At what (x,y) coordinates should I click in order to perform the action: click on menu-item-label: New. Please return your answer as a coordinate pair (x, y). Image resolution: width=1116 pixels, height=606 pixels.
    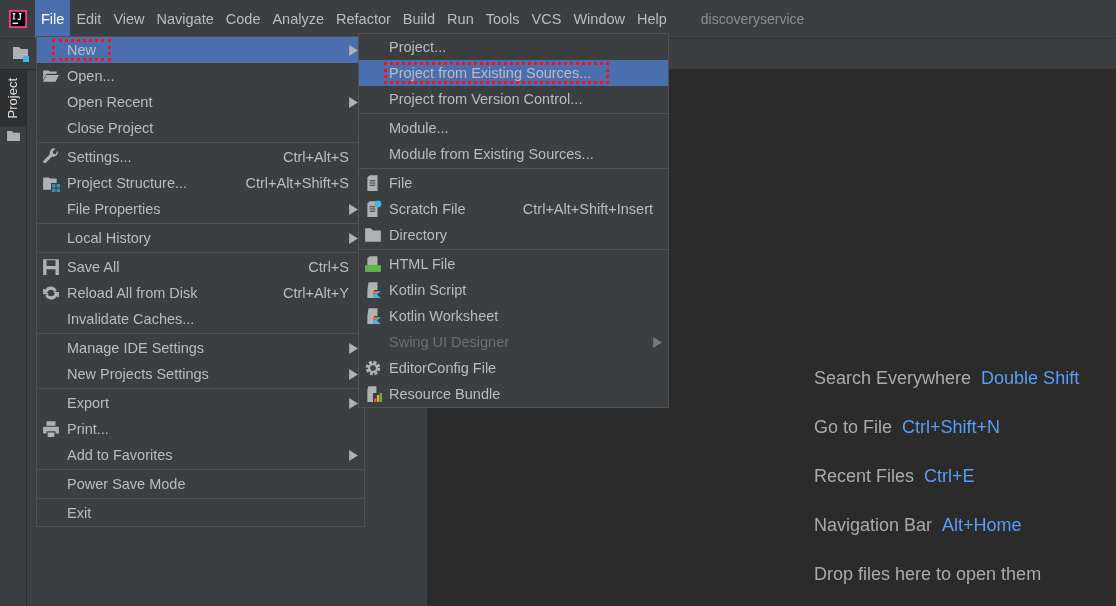
    Looking at the image, I should click on (81, 50).